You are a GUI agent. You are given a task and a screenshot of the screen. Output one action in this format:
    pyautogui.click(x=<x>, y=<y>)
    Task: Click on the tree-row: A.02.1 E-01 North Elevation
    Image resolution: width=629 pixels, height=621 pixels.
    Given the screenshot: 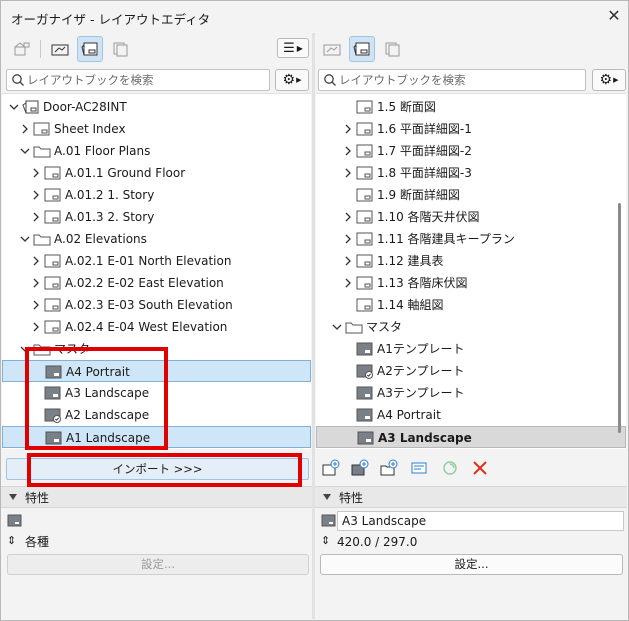 What is the action you would take?
    pyautogui.click(x=156, y=261)
    